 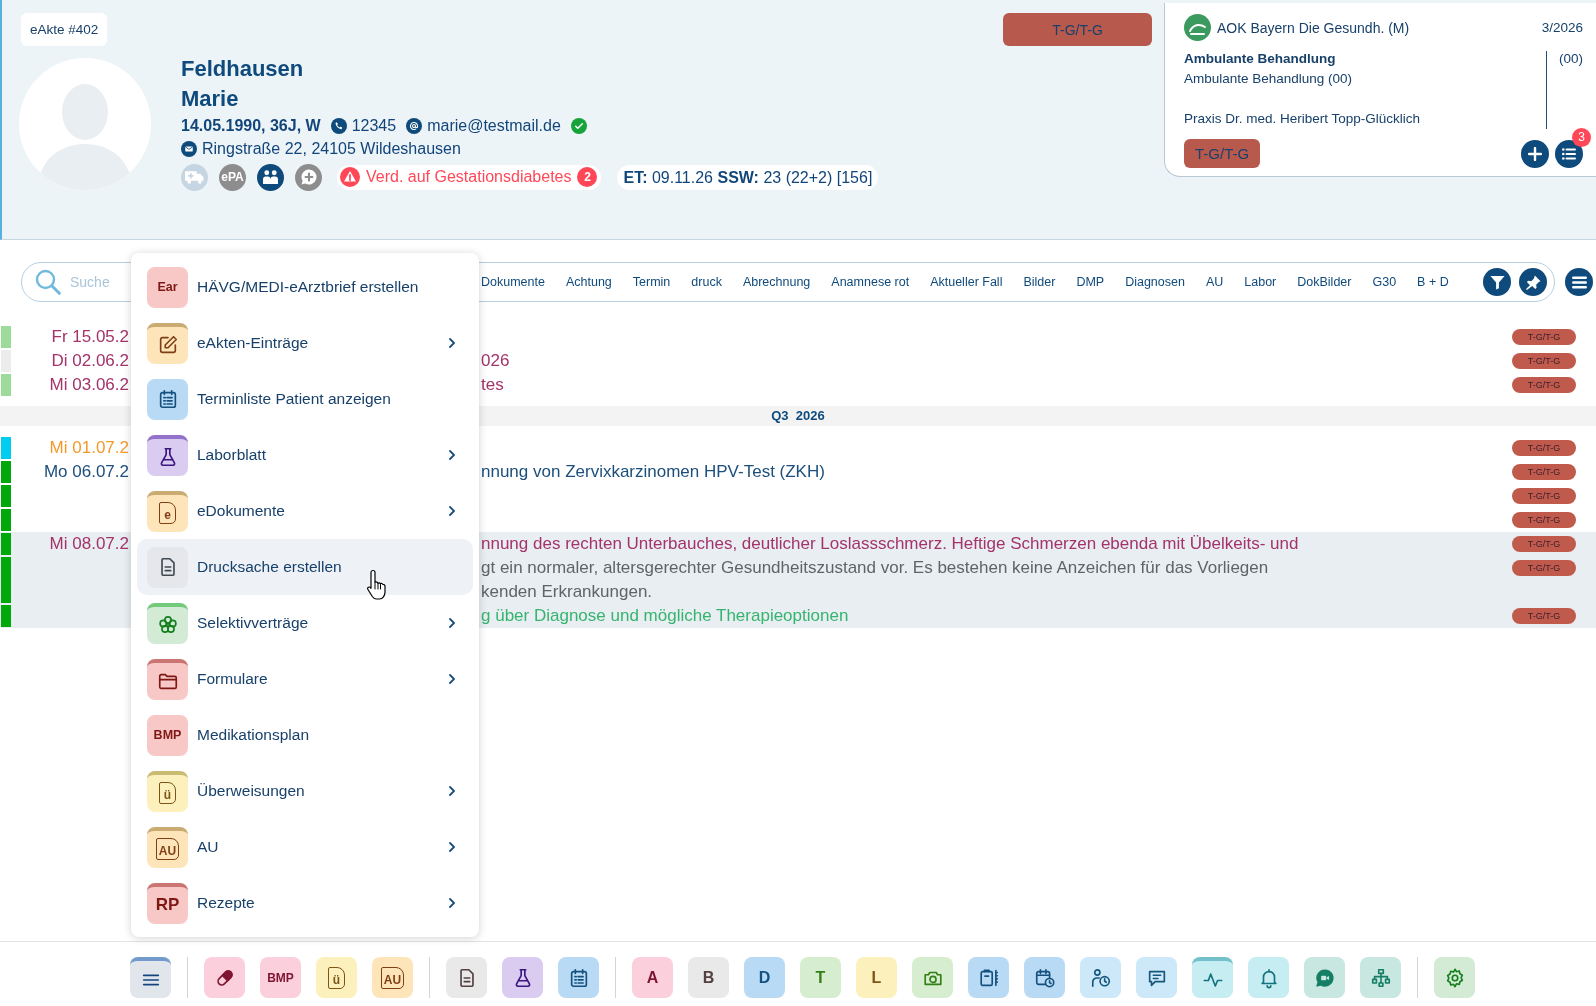 What do you see at coordinates (748, 177) in the screenshot?
I see `pregnancy-info: ET: 09.11.26 SSW: 23 (22+2) [156]` at bounding box center [748, 177].